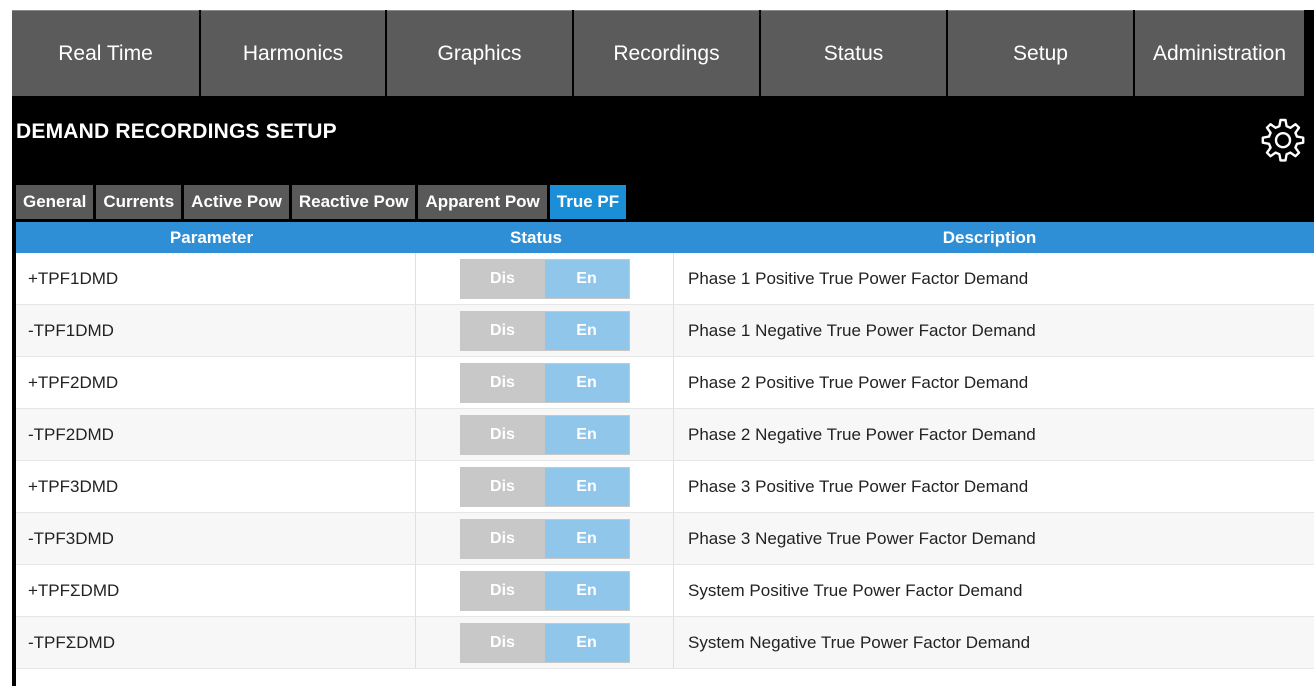 The image size is (1314, 686). What do you see at coordinates (216, 330) in the screenshot?
I see `parameter-name: -TPF1DMD` at bounding box center [216, 330].